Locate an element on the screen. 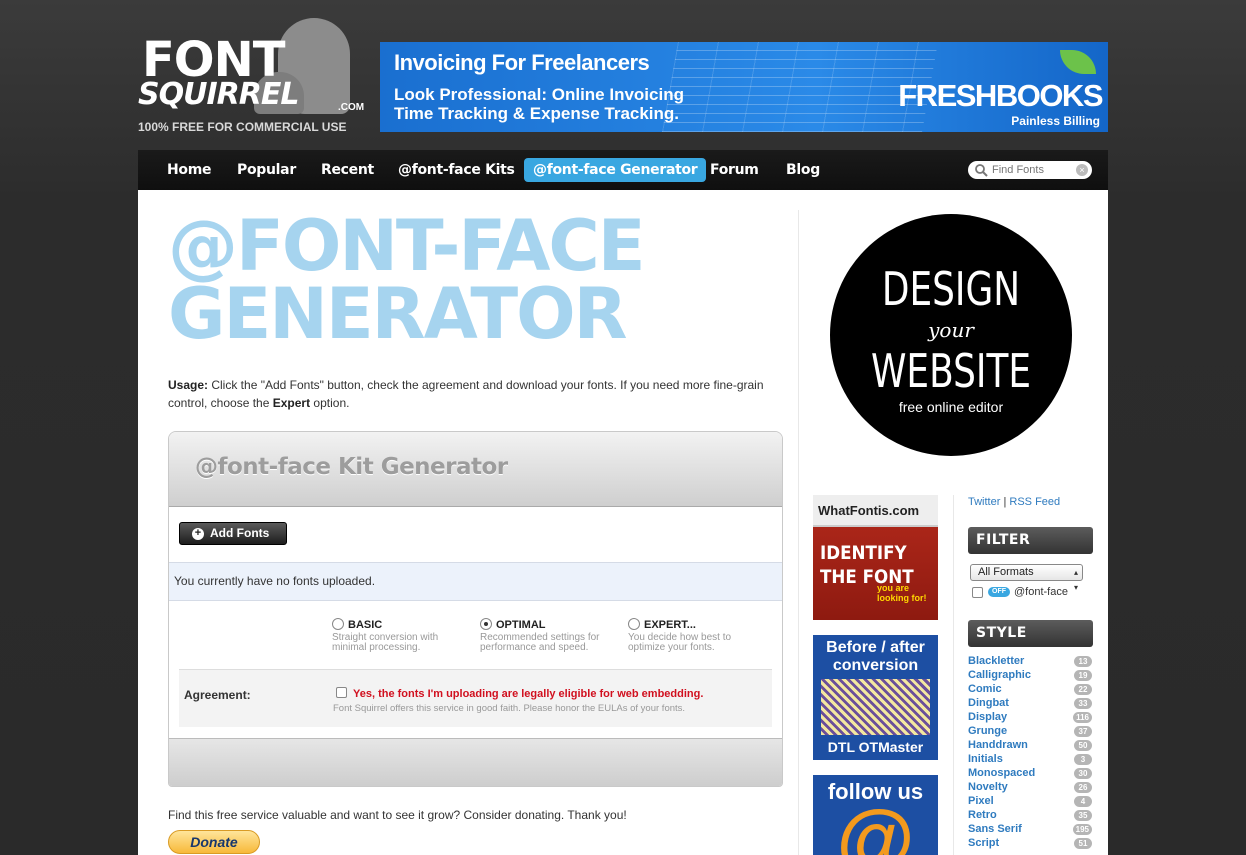 This screenshot has height=855, width=1246. font-face-label: @font-face is located at coordinates (1041, 592).